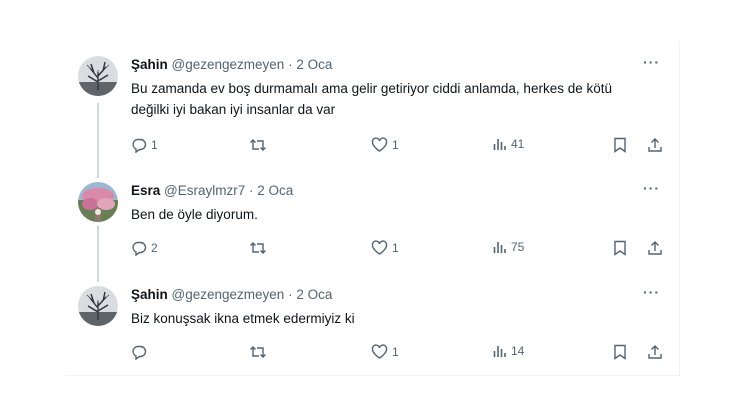 This screenshot has height=420, width=730. I want to click on views-count: 14, so click(518, 351).